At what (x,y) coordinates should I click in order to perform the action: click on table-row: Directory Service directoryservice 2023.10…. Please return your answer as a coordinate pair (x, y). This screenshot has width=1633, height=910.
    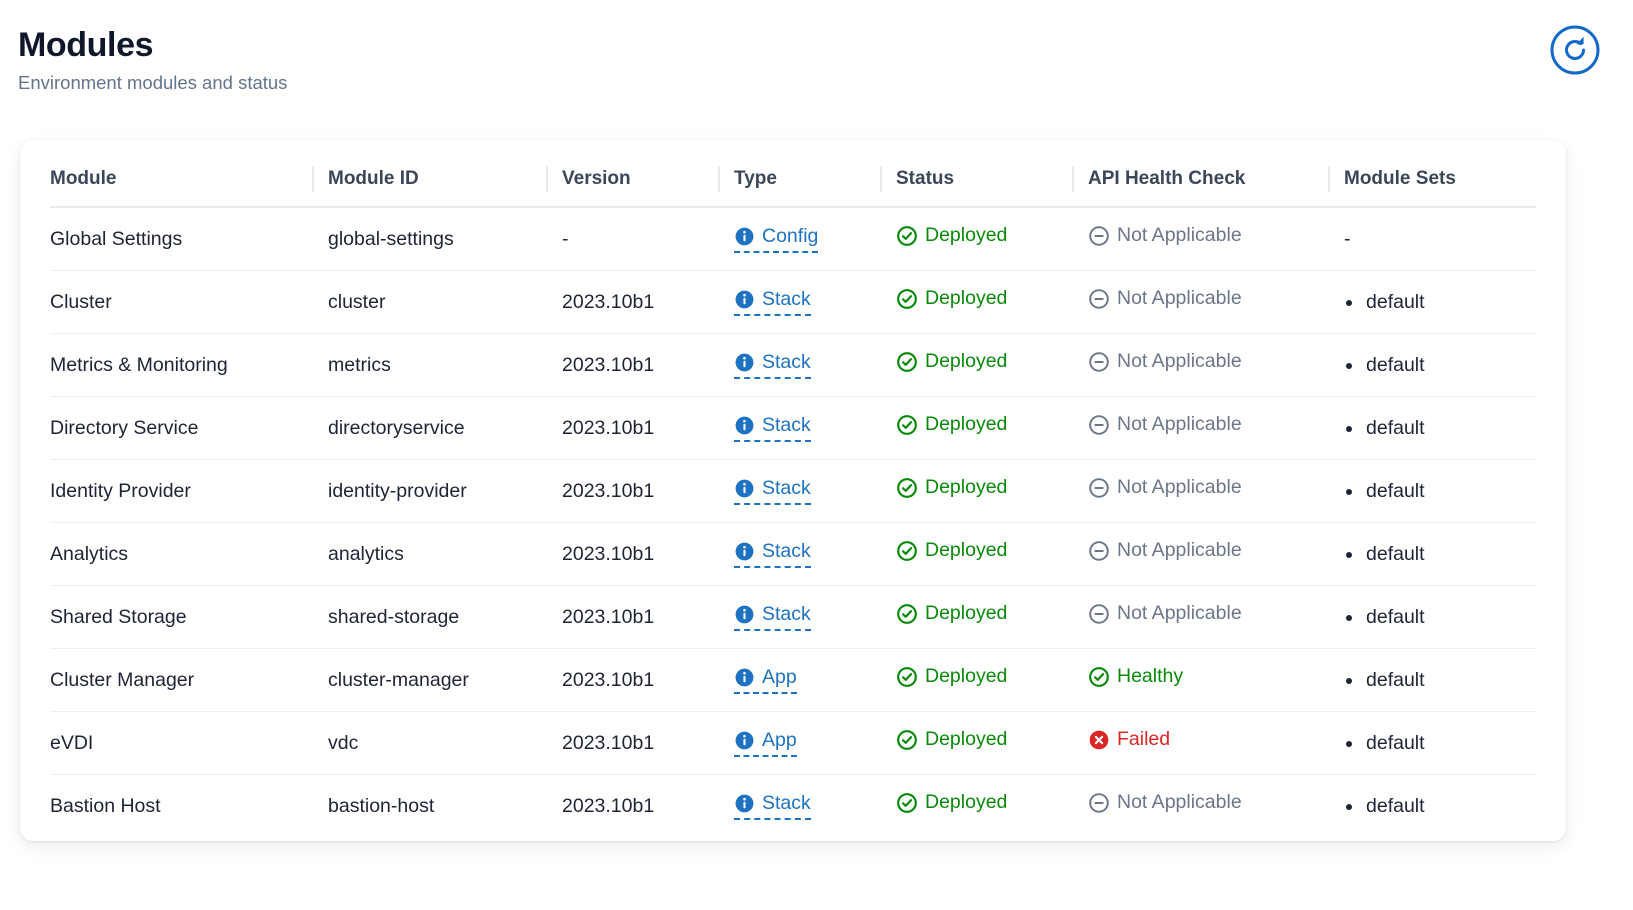
    Looking at the image, I should click on (793, 428).